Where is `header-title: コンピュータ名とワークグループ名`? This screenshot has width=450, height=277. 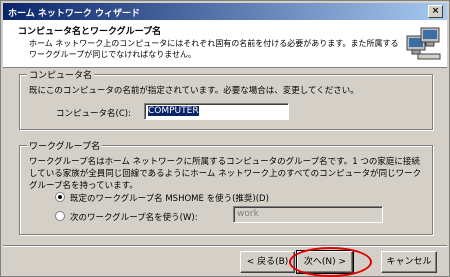 header-title: コンピュータ名とワークグループ名 is located at coordinates (90, 32).